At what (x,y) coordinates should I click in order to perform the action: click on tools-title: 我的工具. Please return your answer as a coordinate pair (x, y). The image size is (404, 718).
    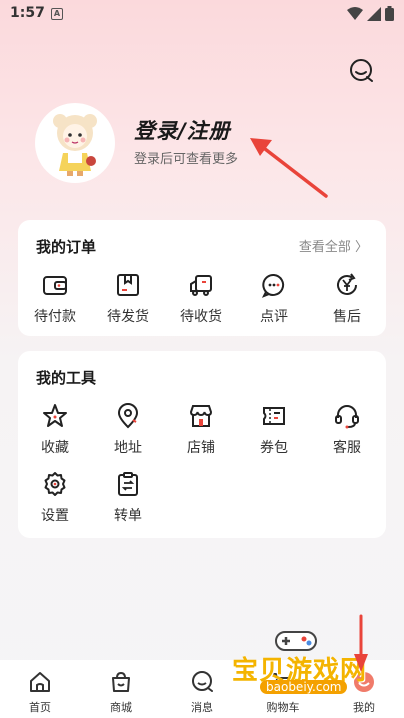
    Looking at the image, I should click on (66, 378).